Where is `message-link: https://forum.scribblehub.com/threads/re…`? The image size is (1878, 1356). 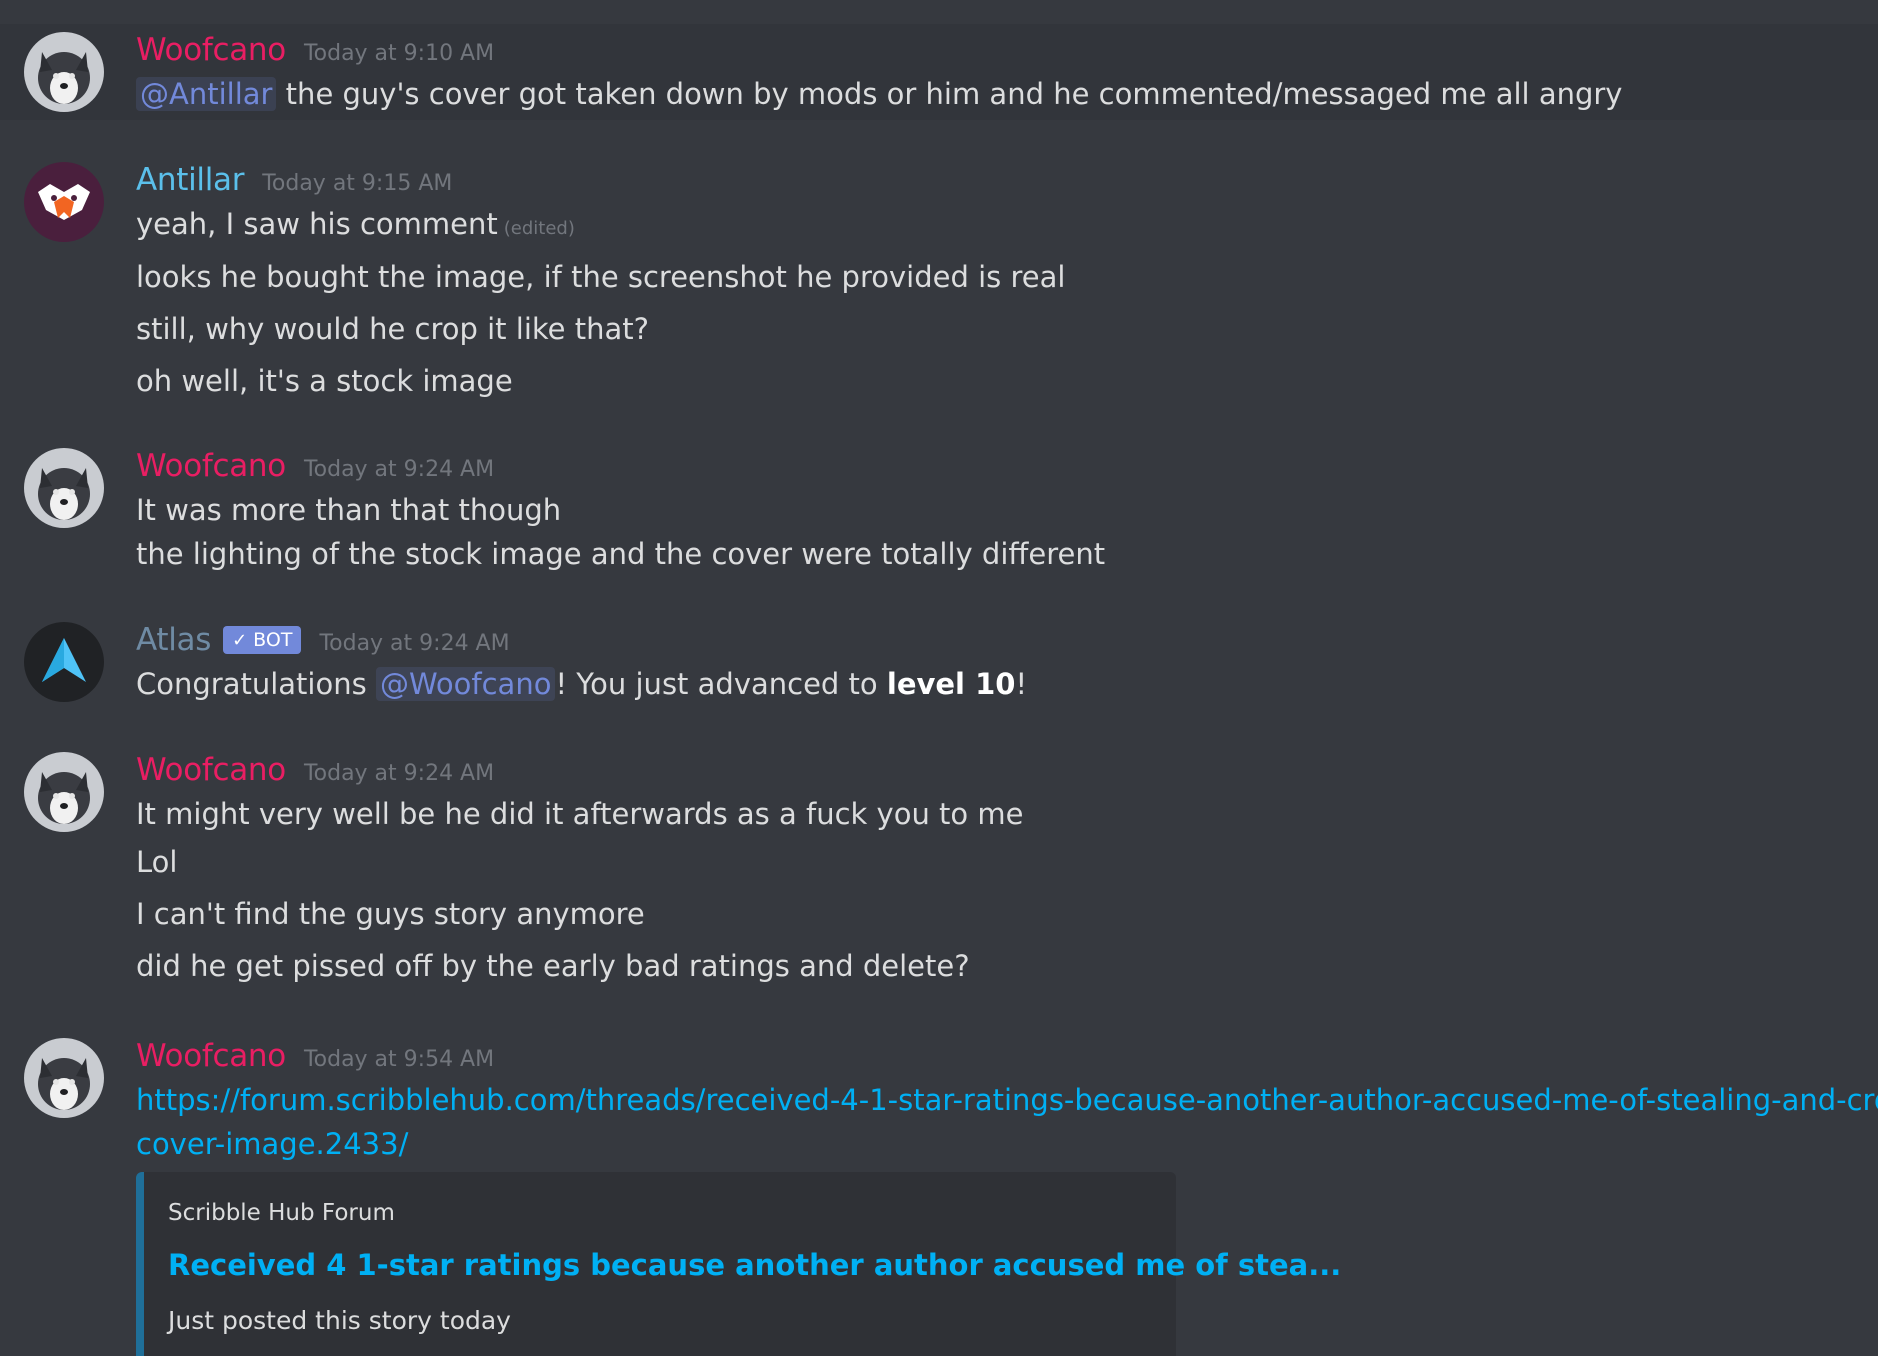 message-link: https://forum.scribblehub.com/threads/re… is located at coordinates (1007, 1100).